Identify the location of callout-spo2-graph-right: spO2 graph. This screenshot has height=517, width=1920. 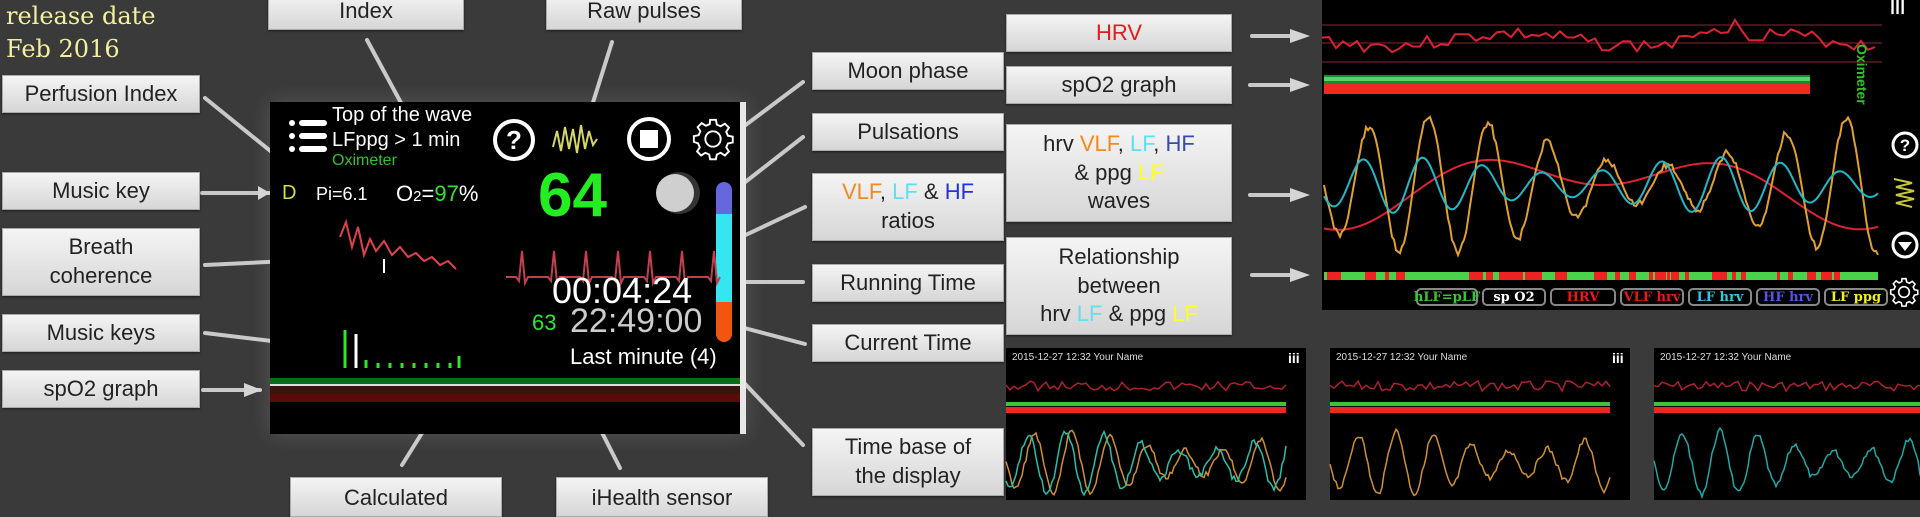
(1119, 85).